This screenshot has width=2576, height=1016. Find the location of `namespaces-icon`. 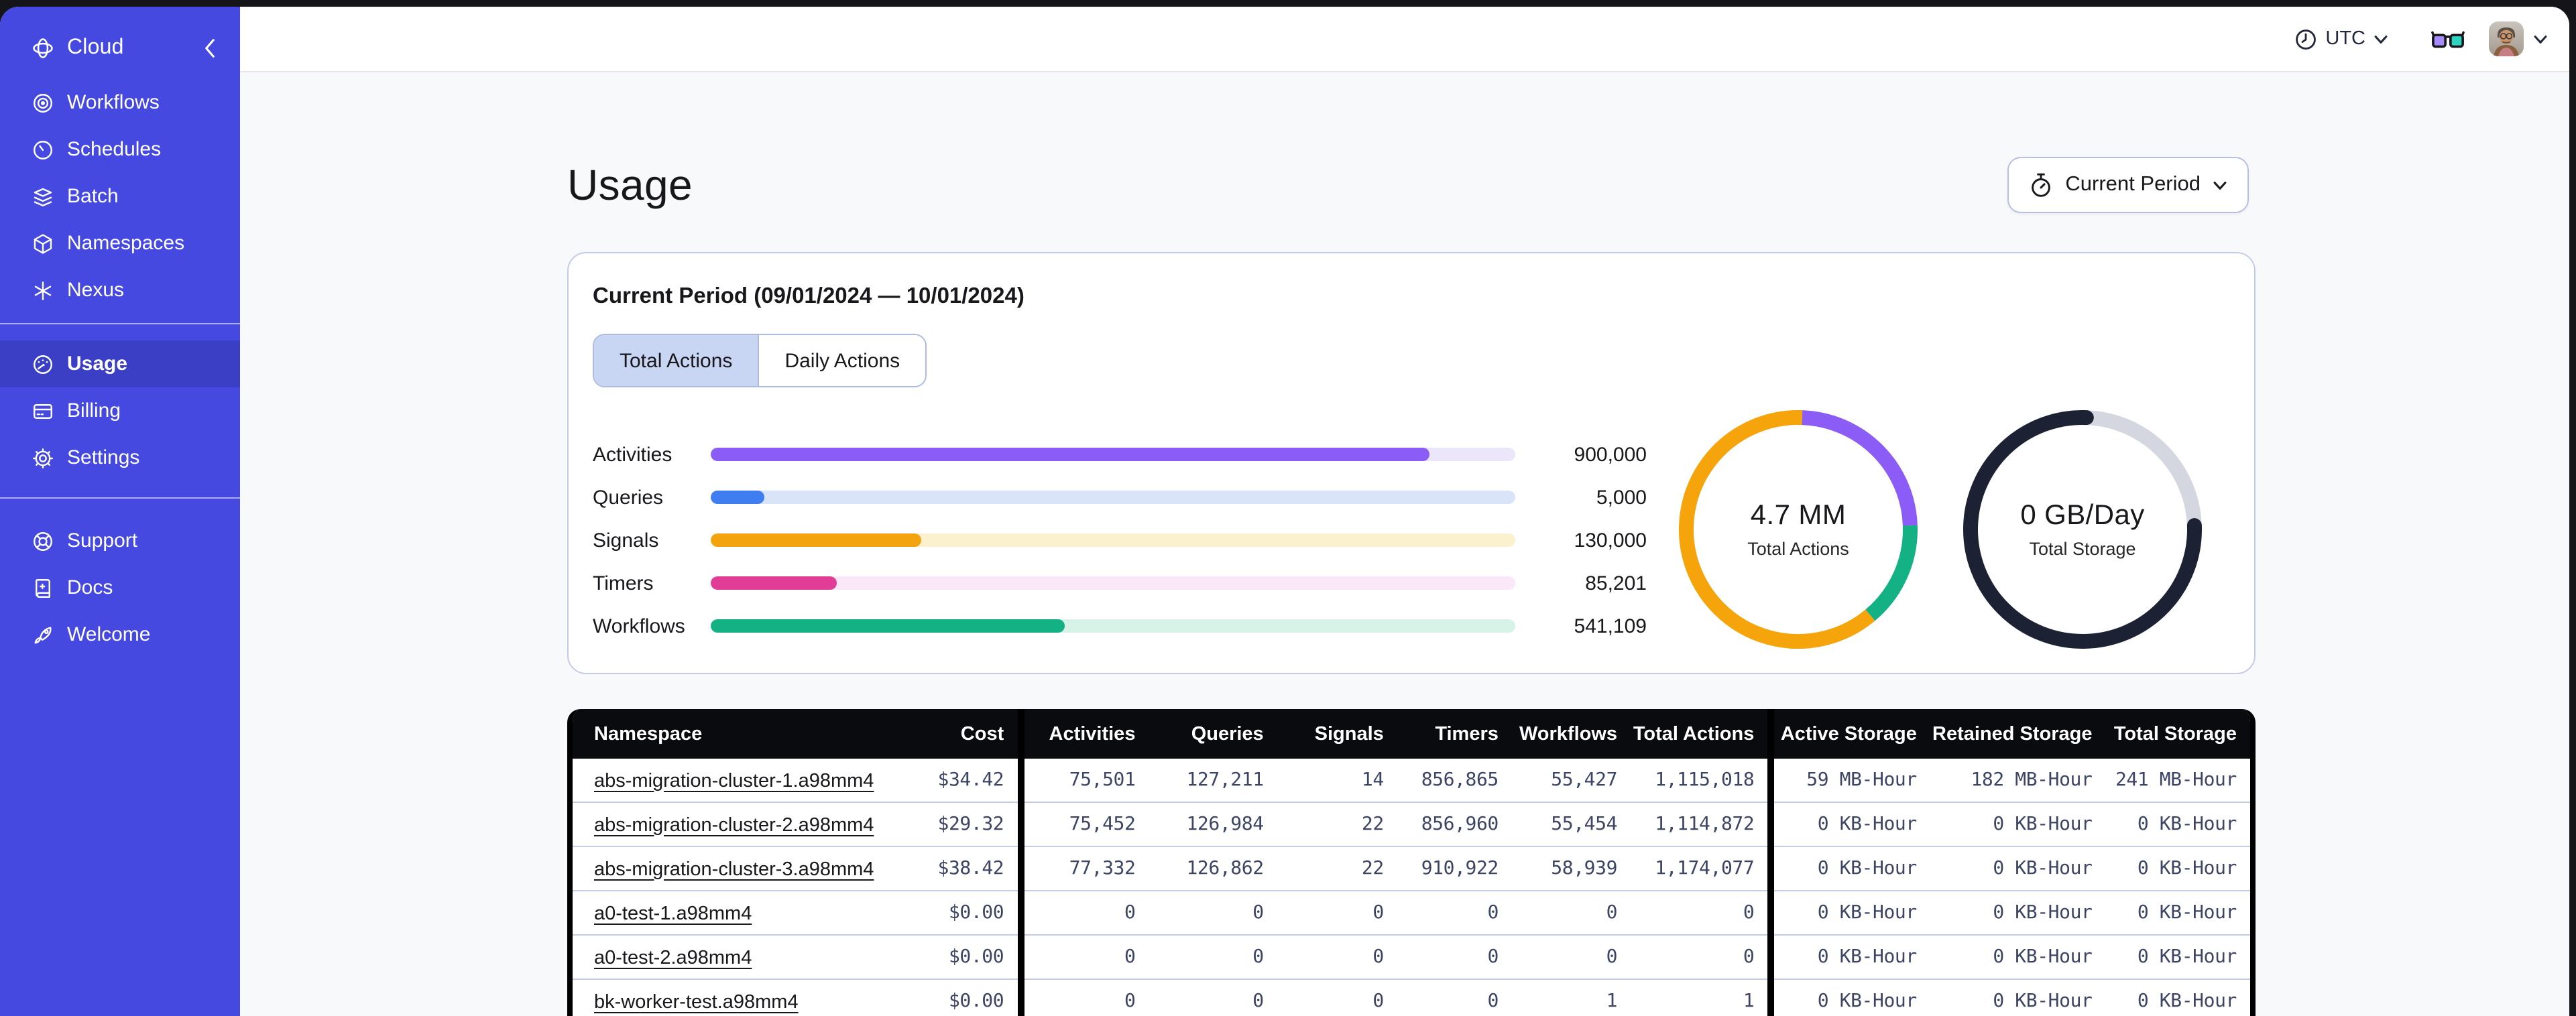

namespaces-icon is located at coordinates (43, 243).